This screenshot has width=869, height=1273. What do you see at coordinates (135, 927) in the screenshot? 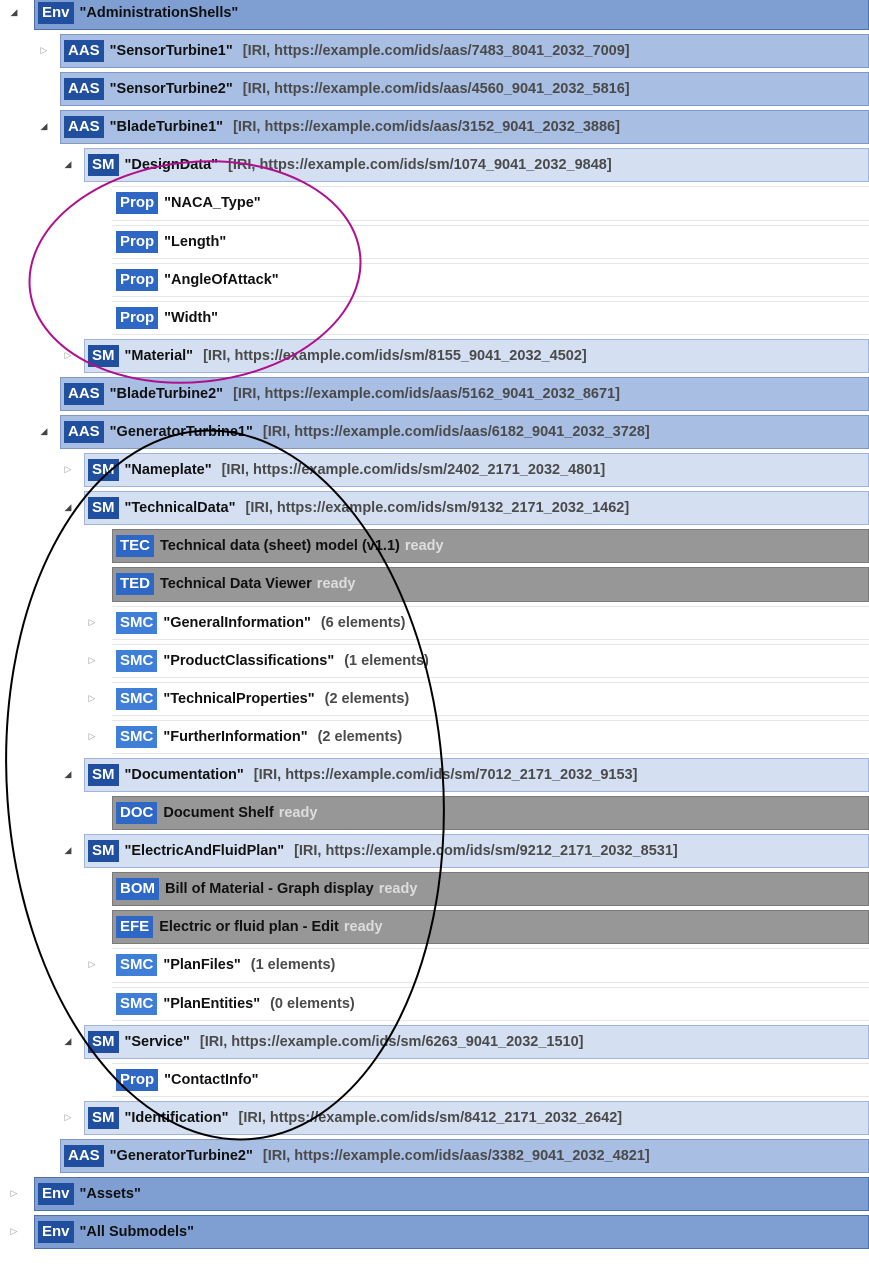
I see `node-type-badge: EFE` at bounding box center [135, 927].